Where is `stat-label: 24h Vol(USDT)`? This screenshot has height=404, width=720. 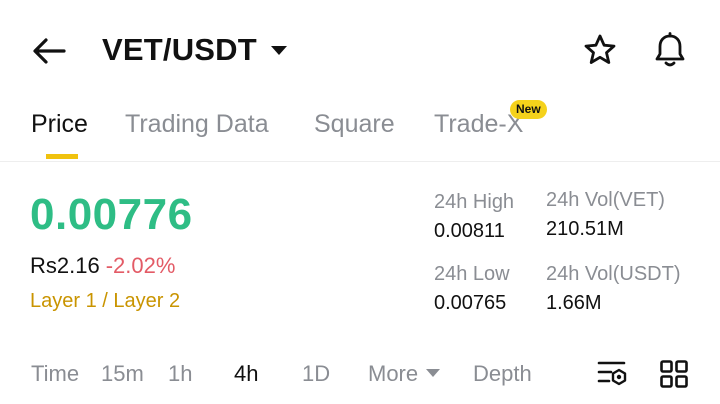
stat-label: 24h Vol(USDT) is located at coordinates (613, 274).